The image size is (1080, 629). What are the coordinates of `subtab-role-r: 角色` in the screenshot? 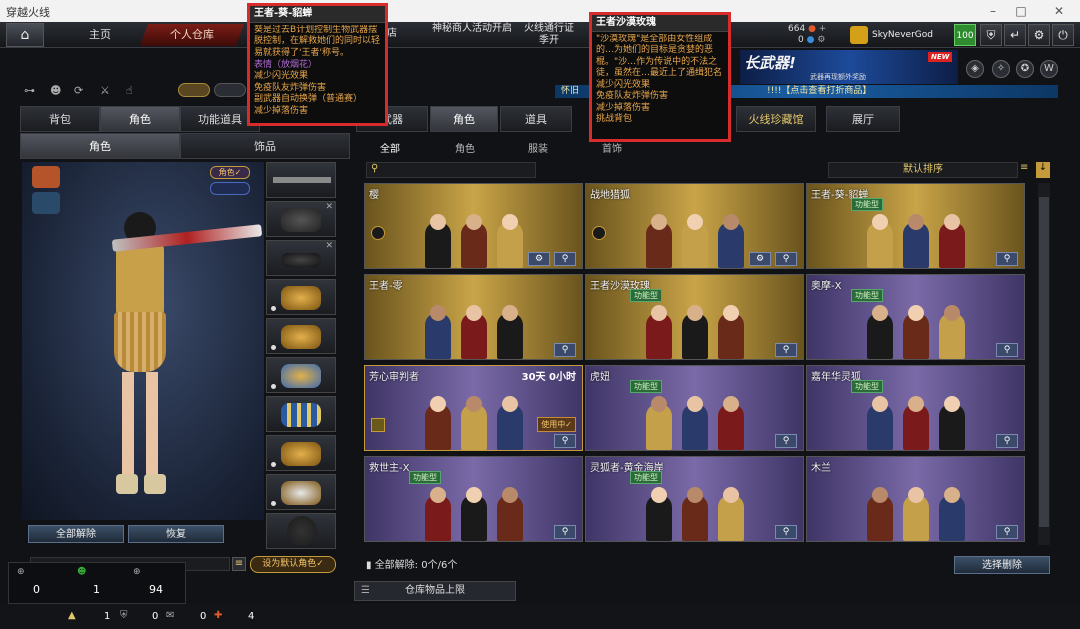 It's located at (465, 147).